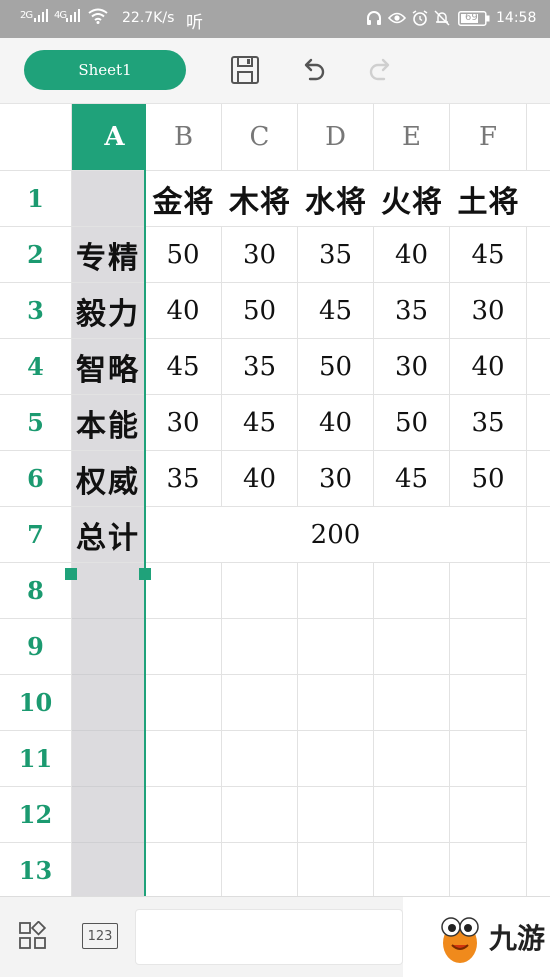  I want to click on row-header-11: 11, so click(36, 759).